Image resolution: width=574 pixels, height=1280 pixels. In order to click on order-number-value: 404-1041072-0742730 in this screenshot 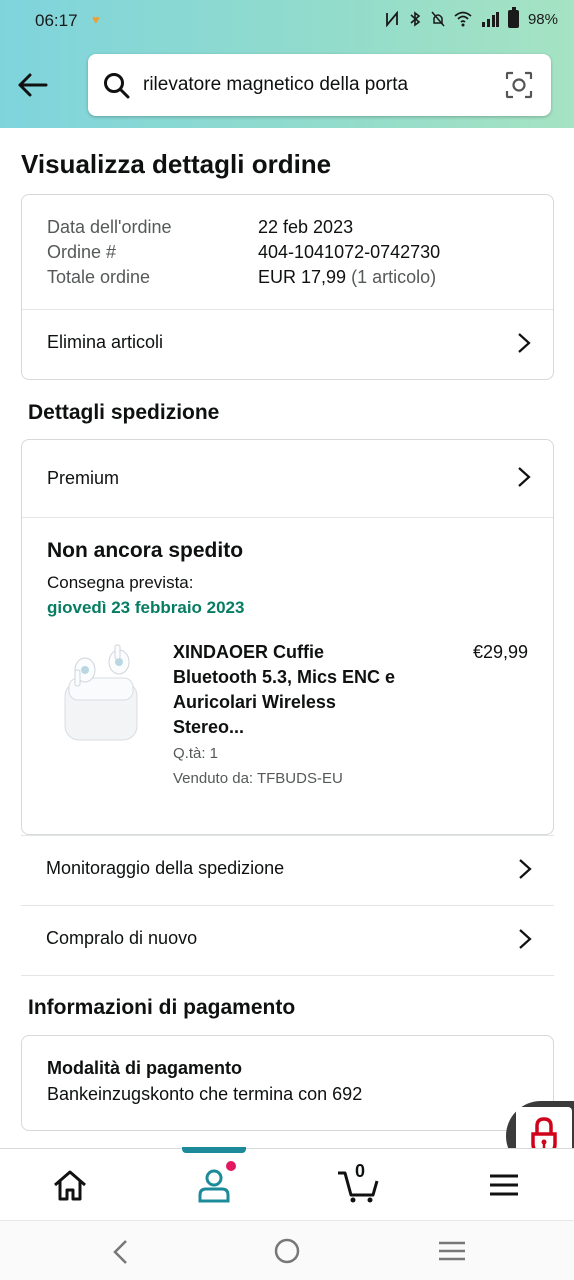, I will do `click(349, 252)`.